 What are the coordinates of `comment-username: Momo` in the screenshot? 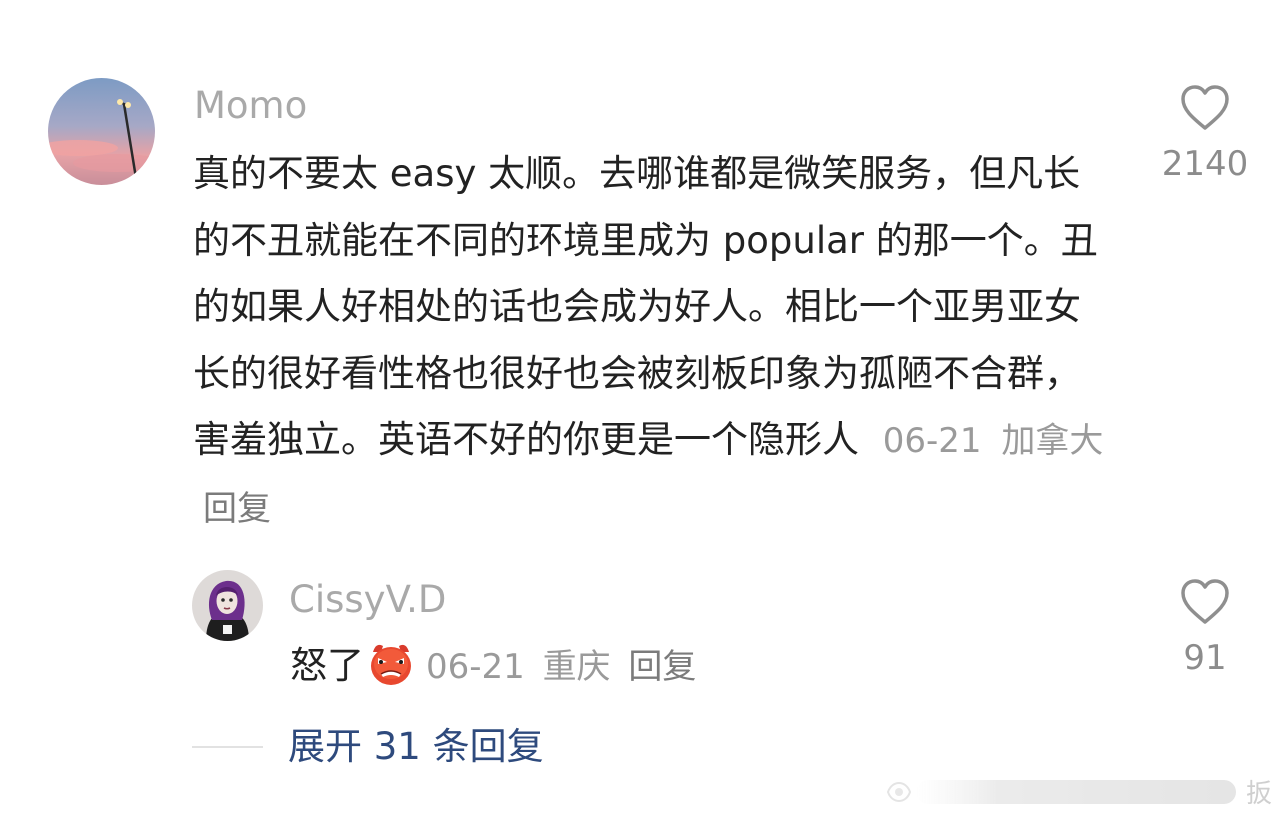 It's located at (250, 106).